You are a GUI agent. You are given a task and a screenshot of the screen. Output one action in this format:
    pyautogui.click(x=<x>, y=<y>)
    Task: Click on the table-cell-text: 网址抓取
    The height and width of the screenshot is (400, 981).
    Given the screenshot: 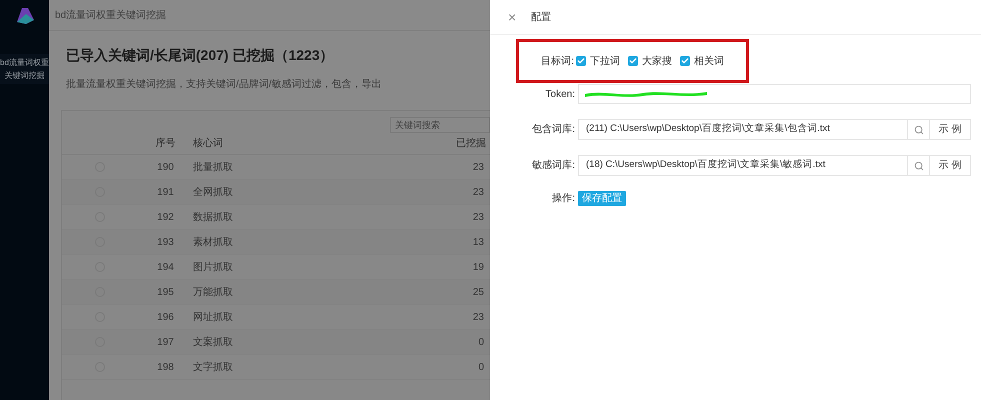 What is the action you would take?
    pyautogui.click(x=213, y=317)
    